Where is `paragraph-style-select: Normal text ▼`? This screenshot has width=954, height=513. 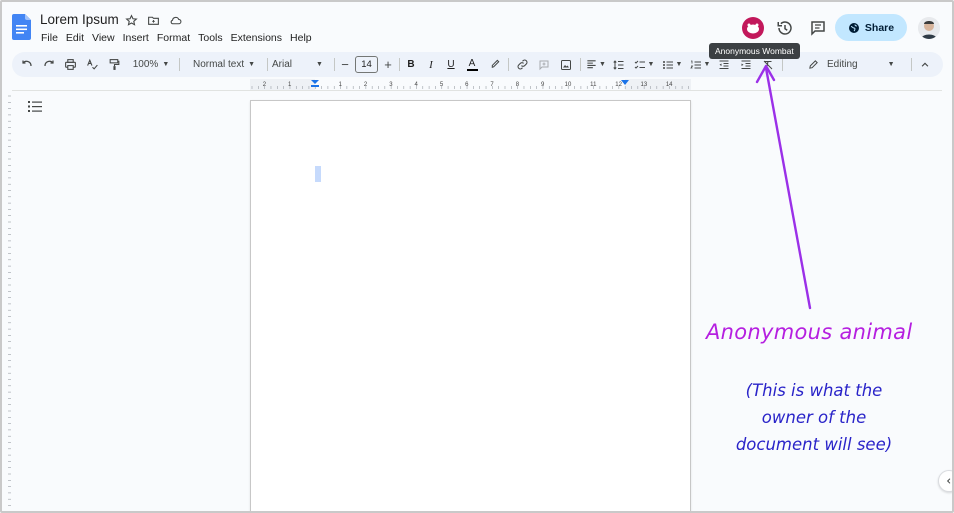 paragraph-style-select: Normal text ▼ is located at coordinates (224, 64).